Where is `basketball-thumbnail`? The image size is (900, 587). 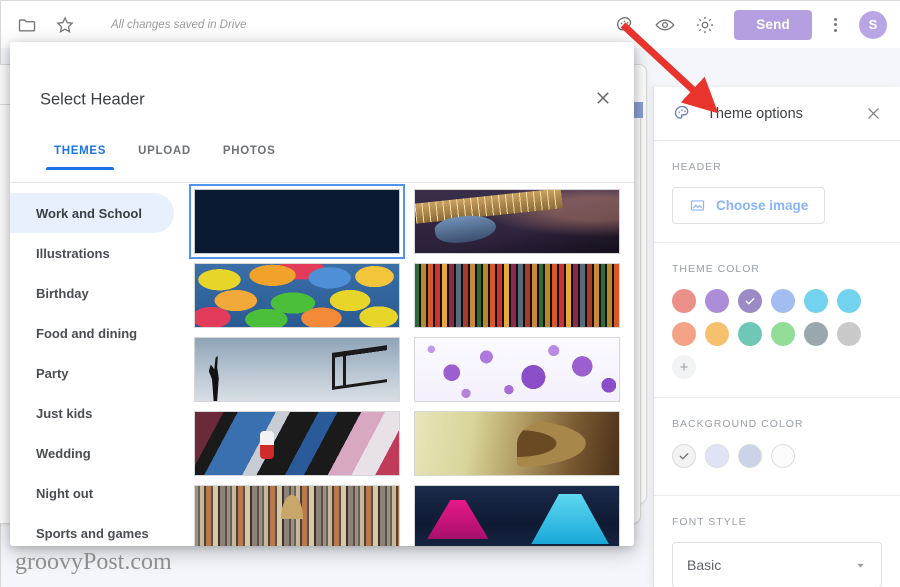 basketball-thumbnail is located at coordinates (297, 369).